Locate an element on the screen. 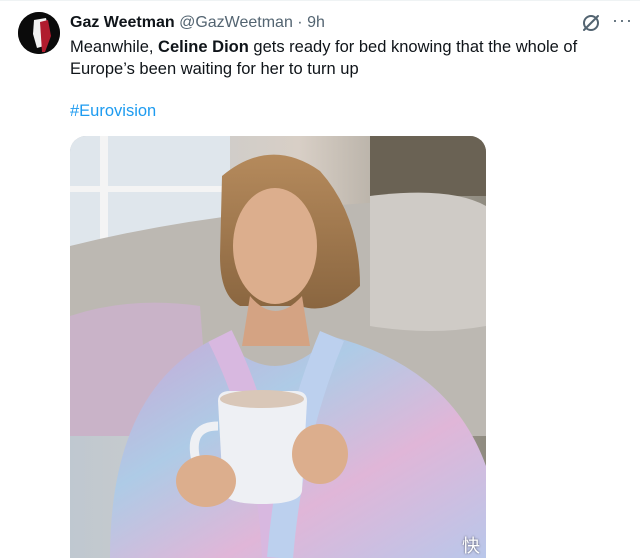 The image size is (640, 558). hashtag-link: #Eurovision is located at coordinates (113, 111).